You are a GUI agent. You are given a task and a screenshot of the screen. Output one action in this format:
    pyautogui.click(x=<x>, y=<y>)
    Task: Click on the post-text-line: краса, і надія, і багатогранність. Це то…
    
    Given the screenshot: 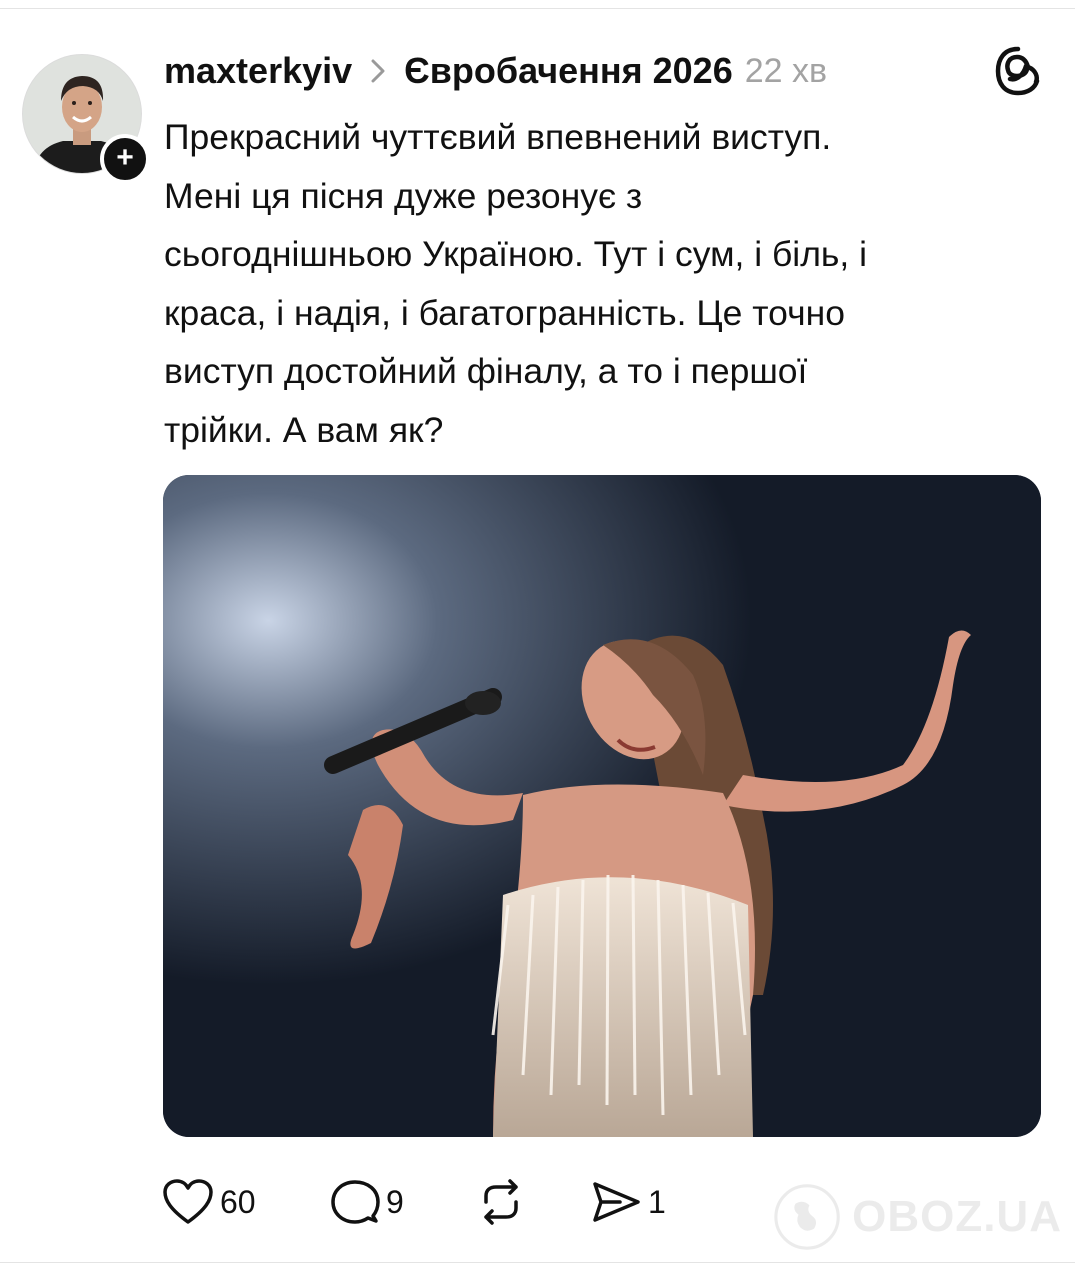 What is the action you would take?
    pyautogui.click(x=504, y=312)
    